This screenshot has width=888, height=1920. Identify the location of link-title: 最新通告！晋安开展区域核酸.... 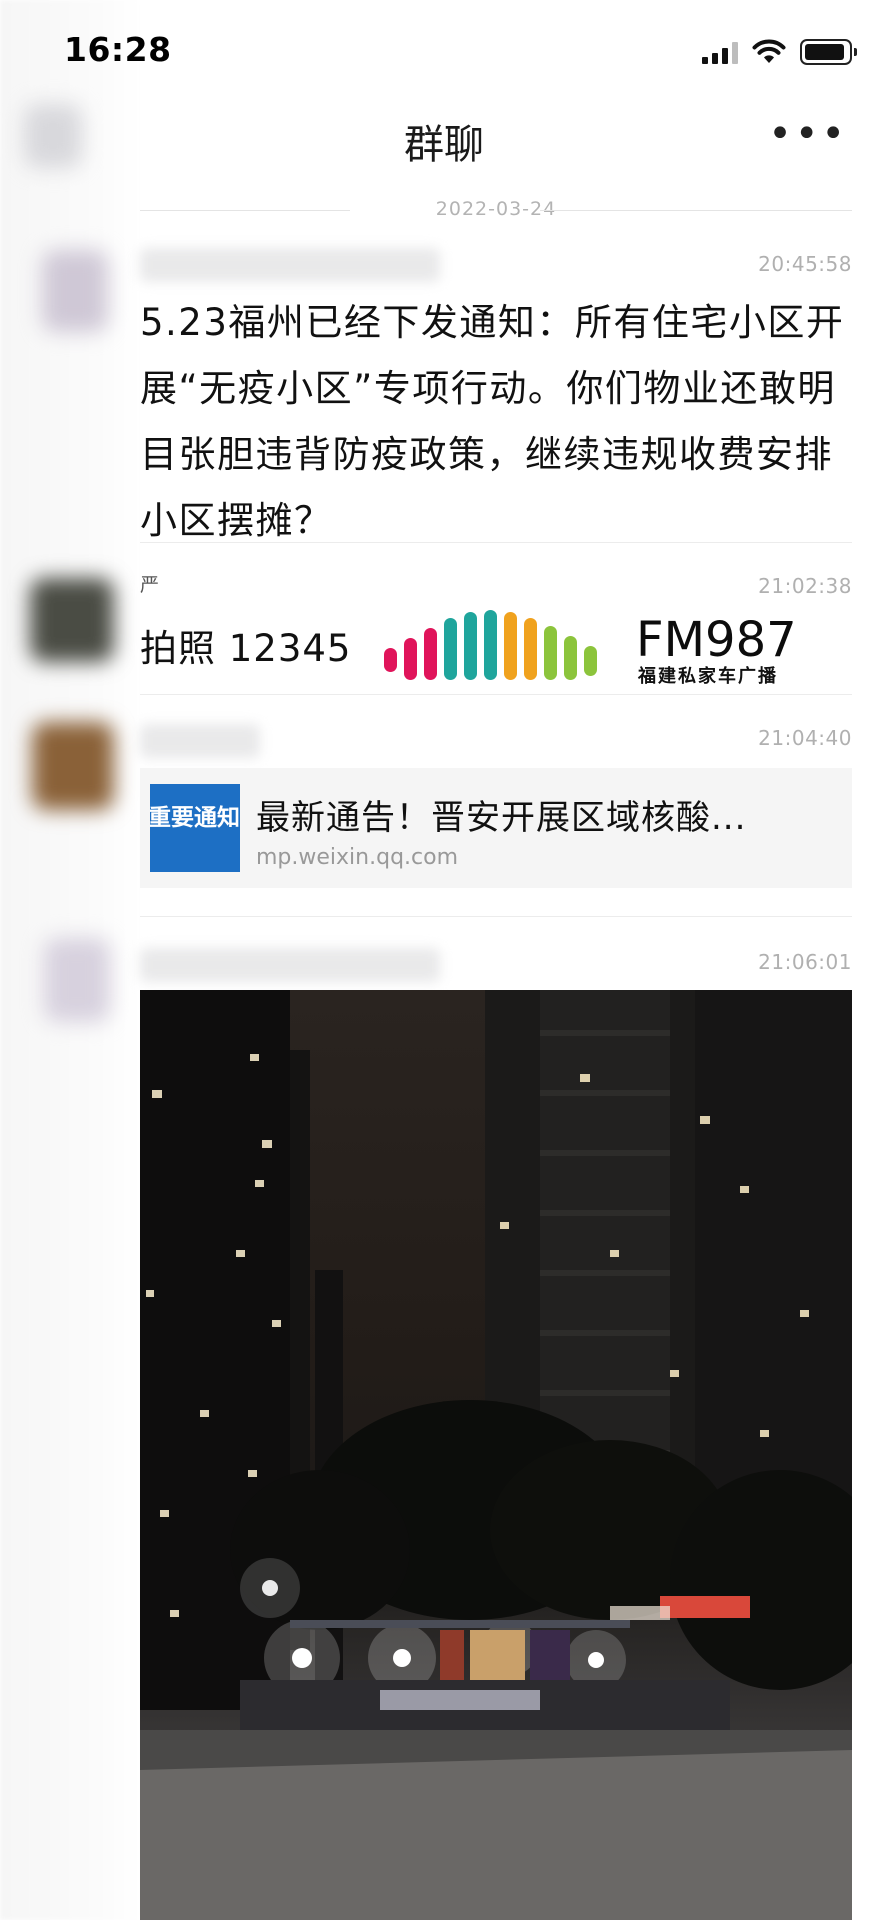
(501, 814).